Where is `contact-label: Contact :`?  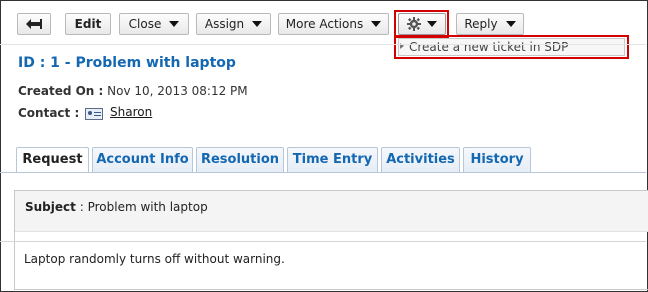
contact-label: Contact : is located at coordinates (49, 113).